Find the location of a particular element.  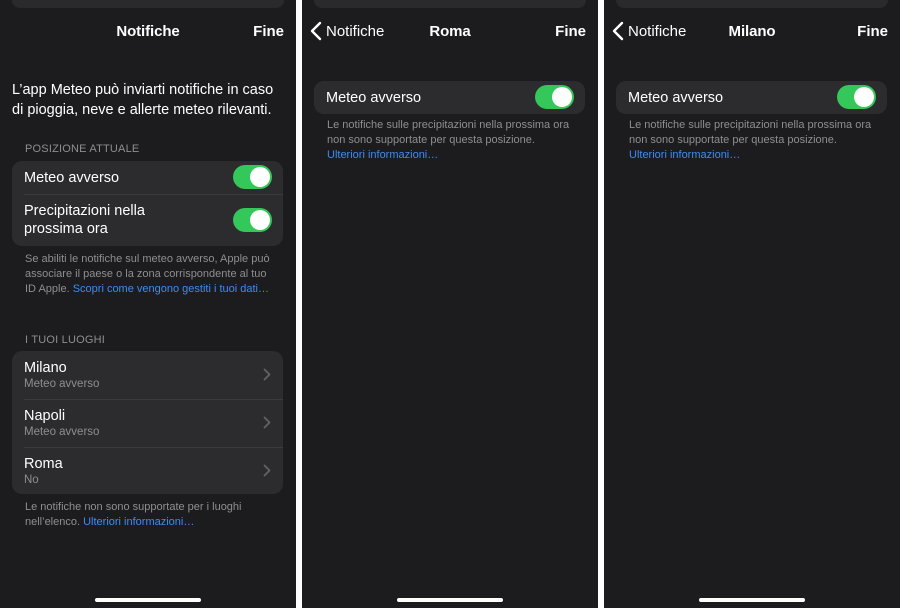

place-status: No is located at coordinates (31, 480).